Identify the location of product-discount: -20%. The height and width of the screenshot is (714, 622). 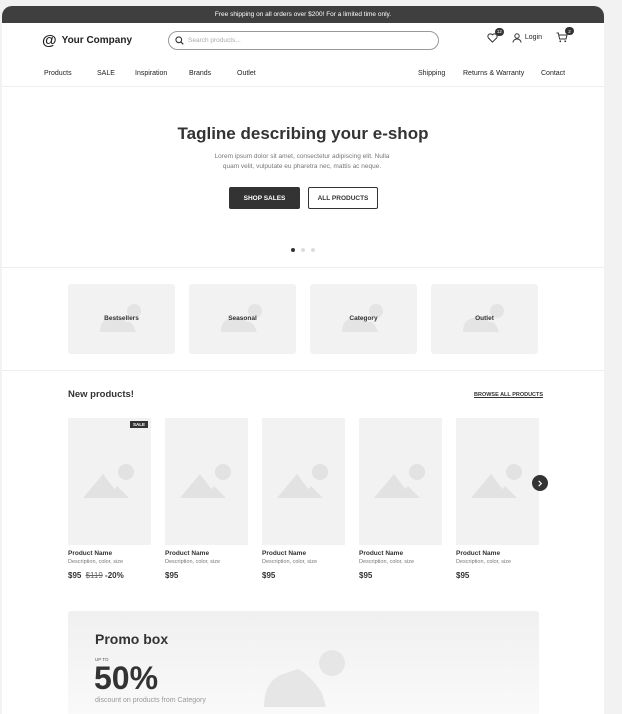
(114, 575).